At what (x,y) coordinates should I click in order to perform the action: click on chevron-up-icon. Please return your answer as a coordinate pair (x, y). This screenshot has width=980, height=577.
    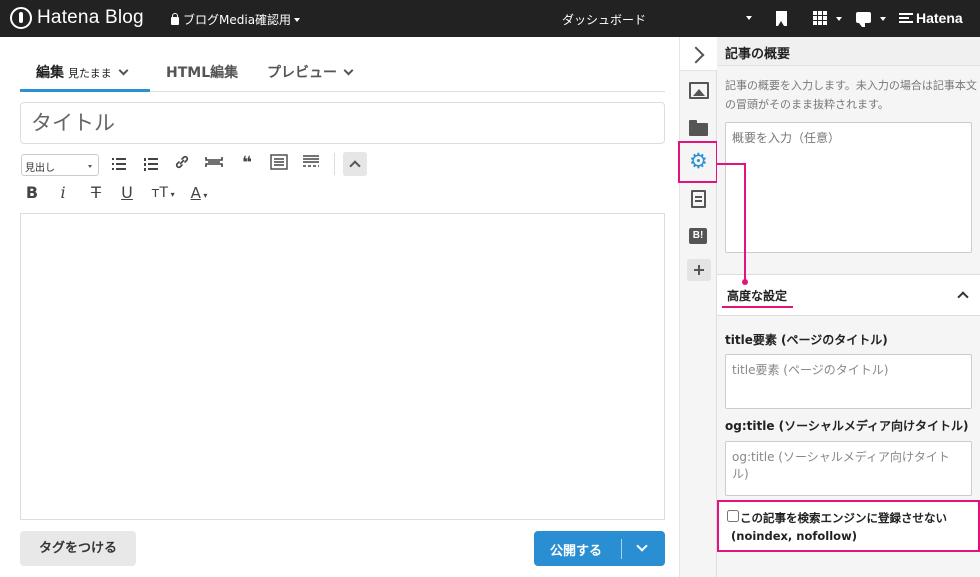
    Looking at the image, I should click on (963, 297).